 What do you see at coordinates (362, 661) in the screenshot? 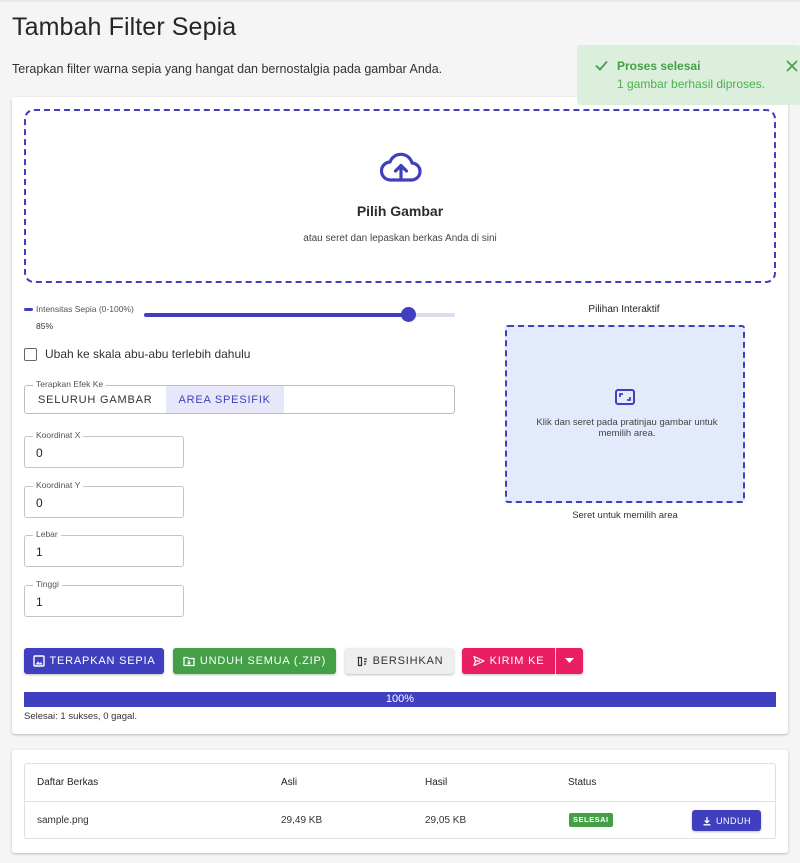
I see `clear-icon` at bounding box center [362, 661].